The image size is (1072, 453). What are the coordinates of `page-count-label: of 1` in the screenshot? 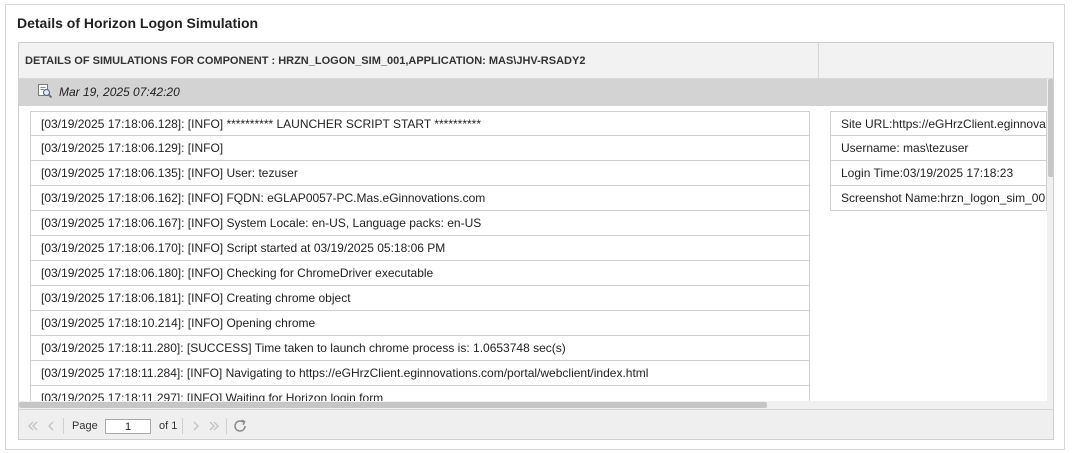 It's located at (168, 426).